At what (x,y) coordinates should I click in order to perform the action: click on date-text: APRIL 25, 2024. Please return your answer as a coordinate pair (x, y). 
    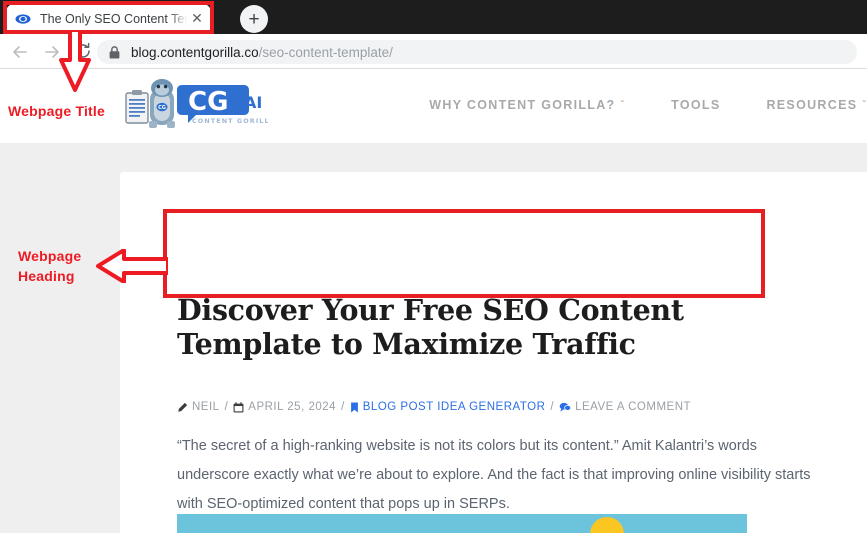
    Looking at the image, I should click on (292, 407).